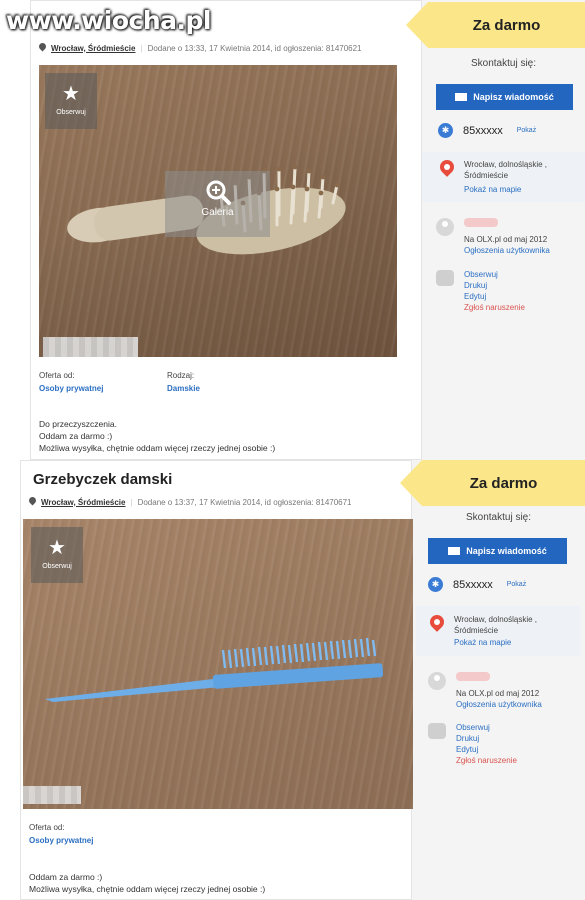  What do you see at coordinates (183, 388) in the screenshot?
I see `type-value: Damskie` at bounding box center [183, 388].